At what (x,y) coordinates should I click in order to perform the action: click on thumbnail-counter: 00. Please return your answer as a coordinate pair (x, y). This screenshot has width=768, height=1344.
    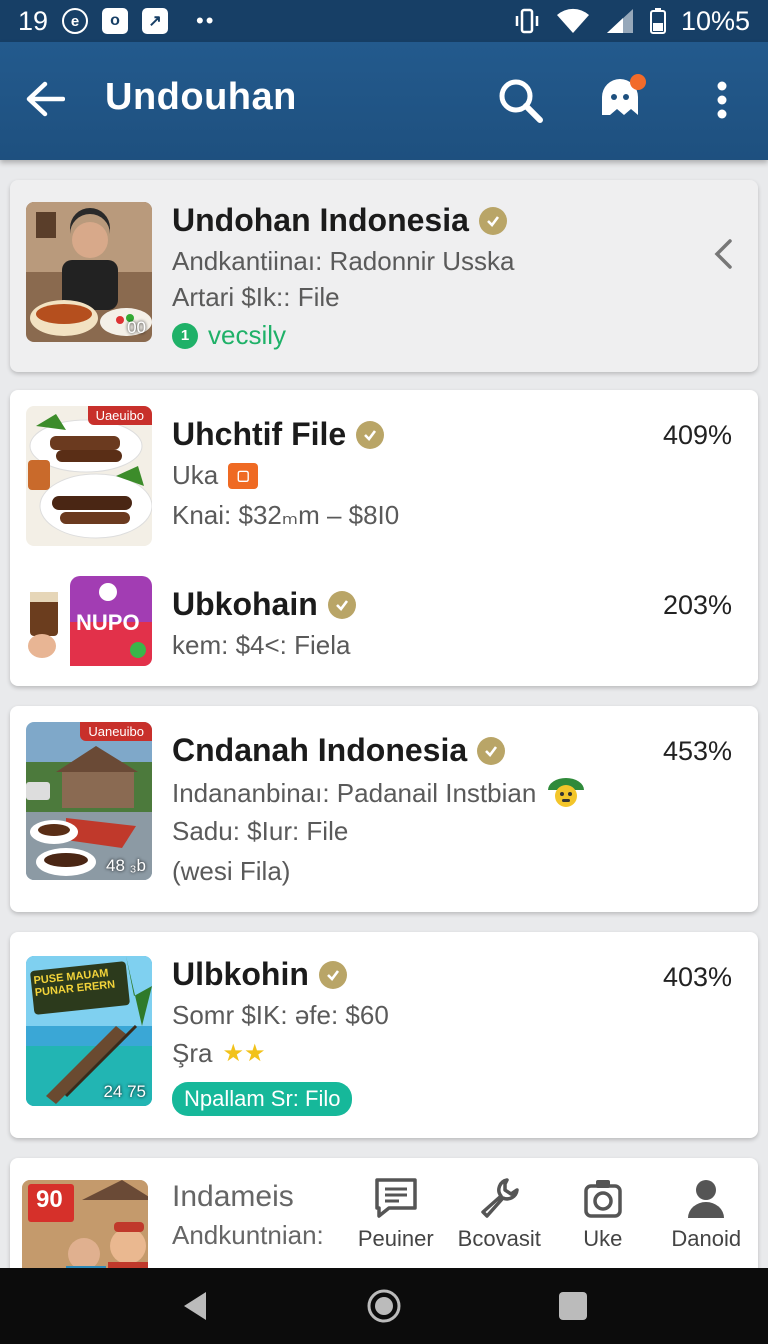
    Looking at the image, I should click on (136, 327).